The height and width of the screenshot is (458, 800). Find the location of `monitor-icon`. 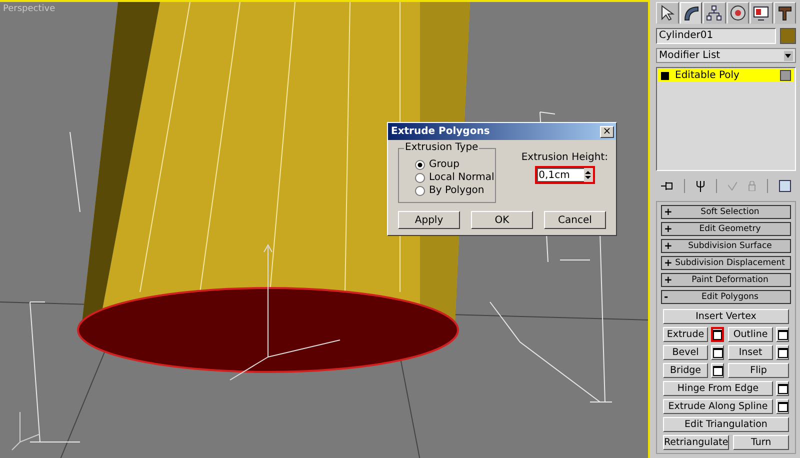

monitor-icon is located at coordinates (761, 13).